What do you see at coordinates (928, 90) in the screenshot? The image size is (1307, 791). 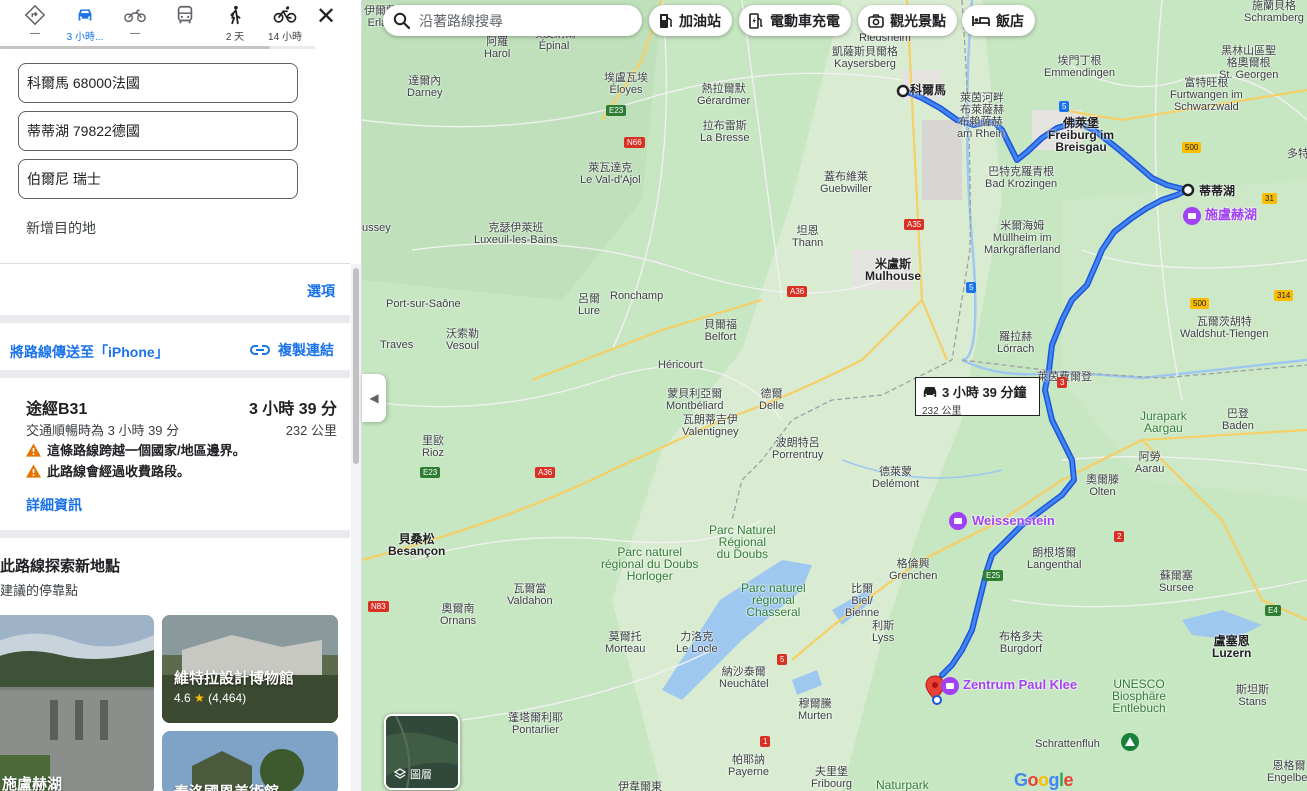 I see `waypoint-label-colmar: 科爾馬` at bounding box center [928, 90].